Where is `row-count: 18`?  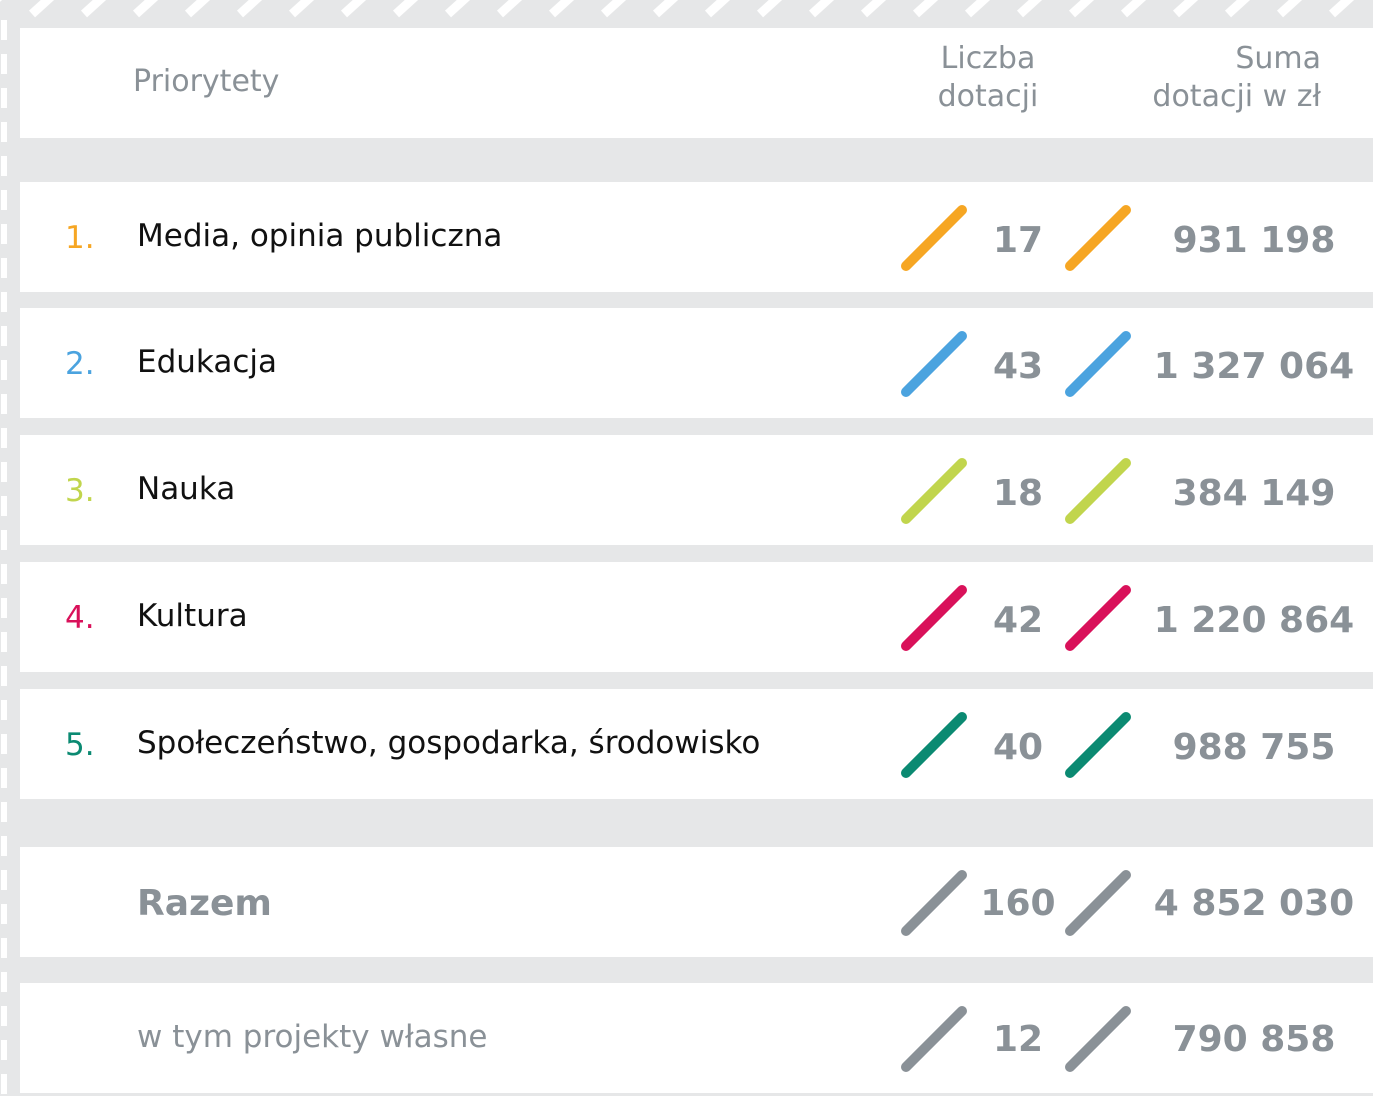
row-count: 18 is located at coordinates (1018, 493).